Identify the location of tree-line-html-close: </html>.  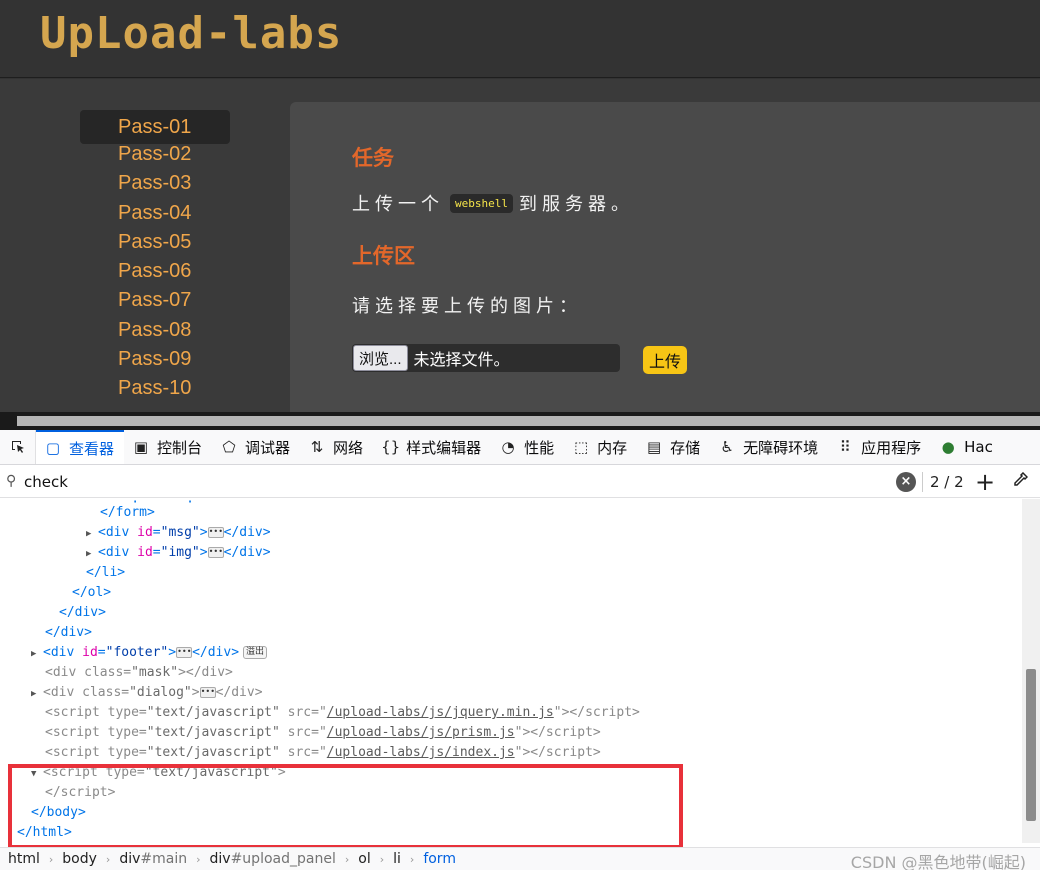
(44, 833).